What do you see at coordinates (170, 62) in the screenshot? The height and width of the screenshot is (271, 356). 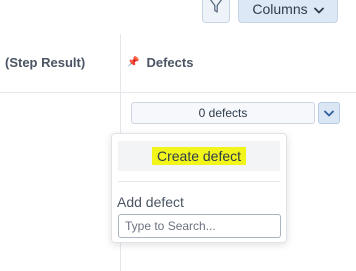 I see `column-header-defects-label: Defects` at bounding box center [170, 62].